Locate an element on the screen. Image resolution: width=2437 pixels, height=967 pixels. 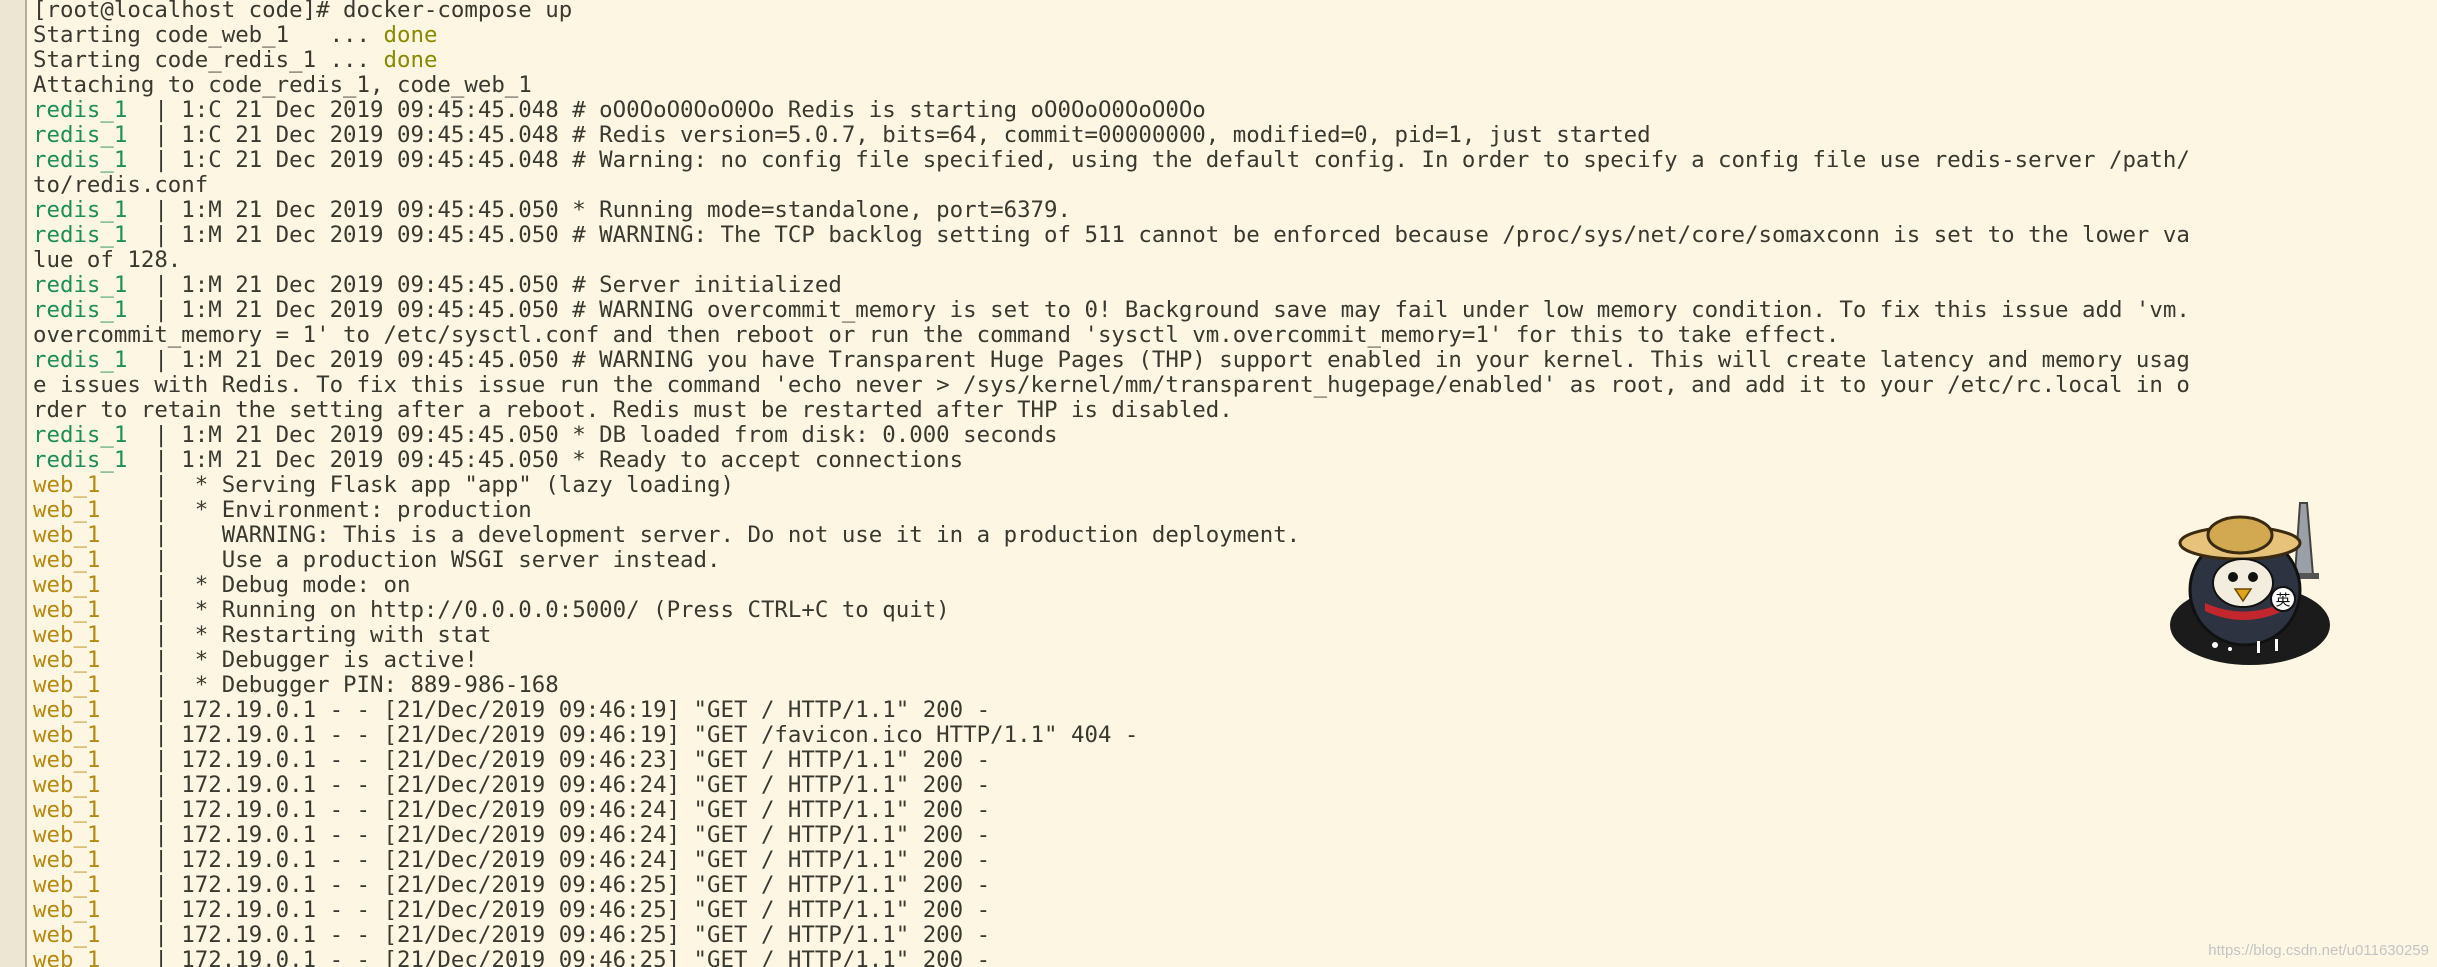
terminal-line: Starting code_web_1 ... done is located at coordinates (1233, 35).